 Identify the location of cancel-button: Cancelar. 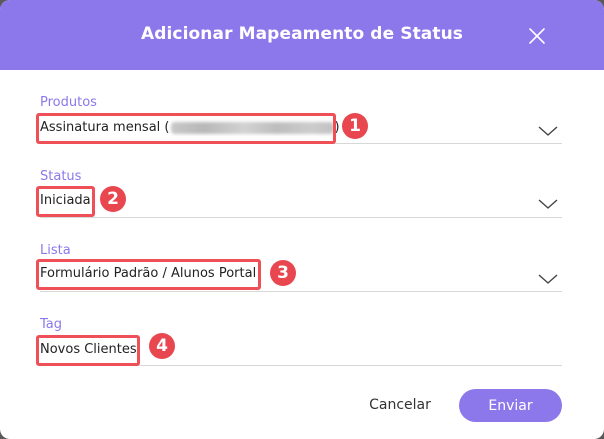
(400, 405).